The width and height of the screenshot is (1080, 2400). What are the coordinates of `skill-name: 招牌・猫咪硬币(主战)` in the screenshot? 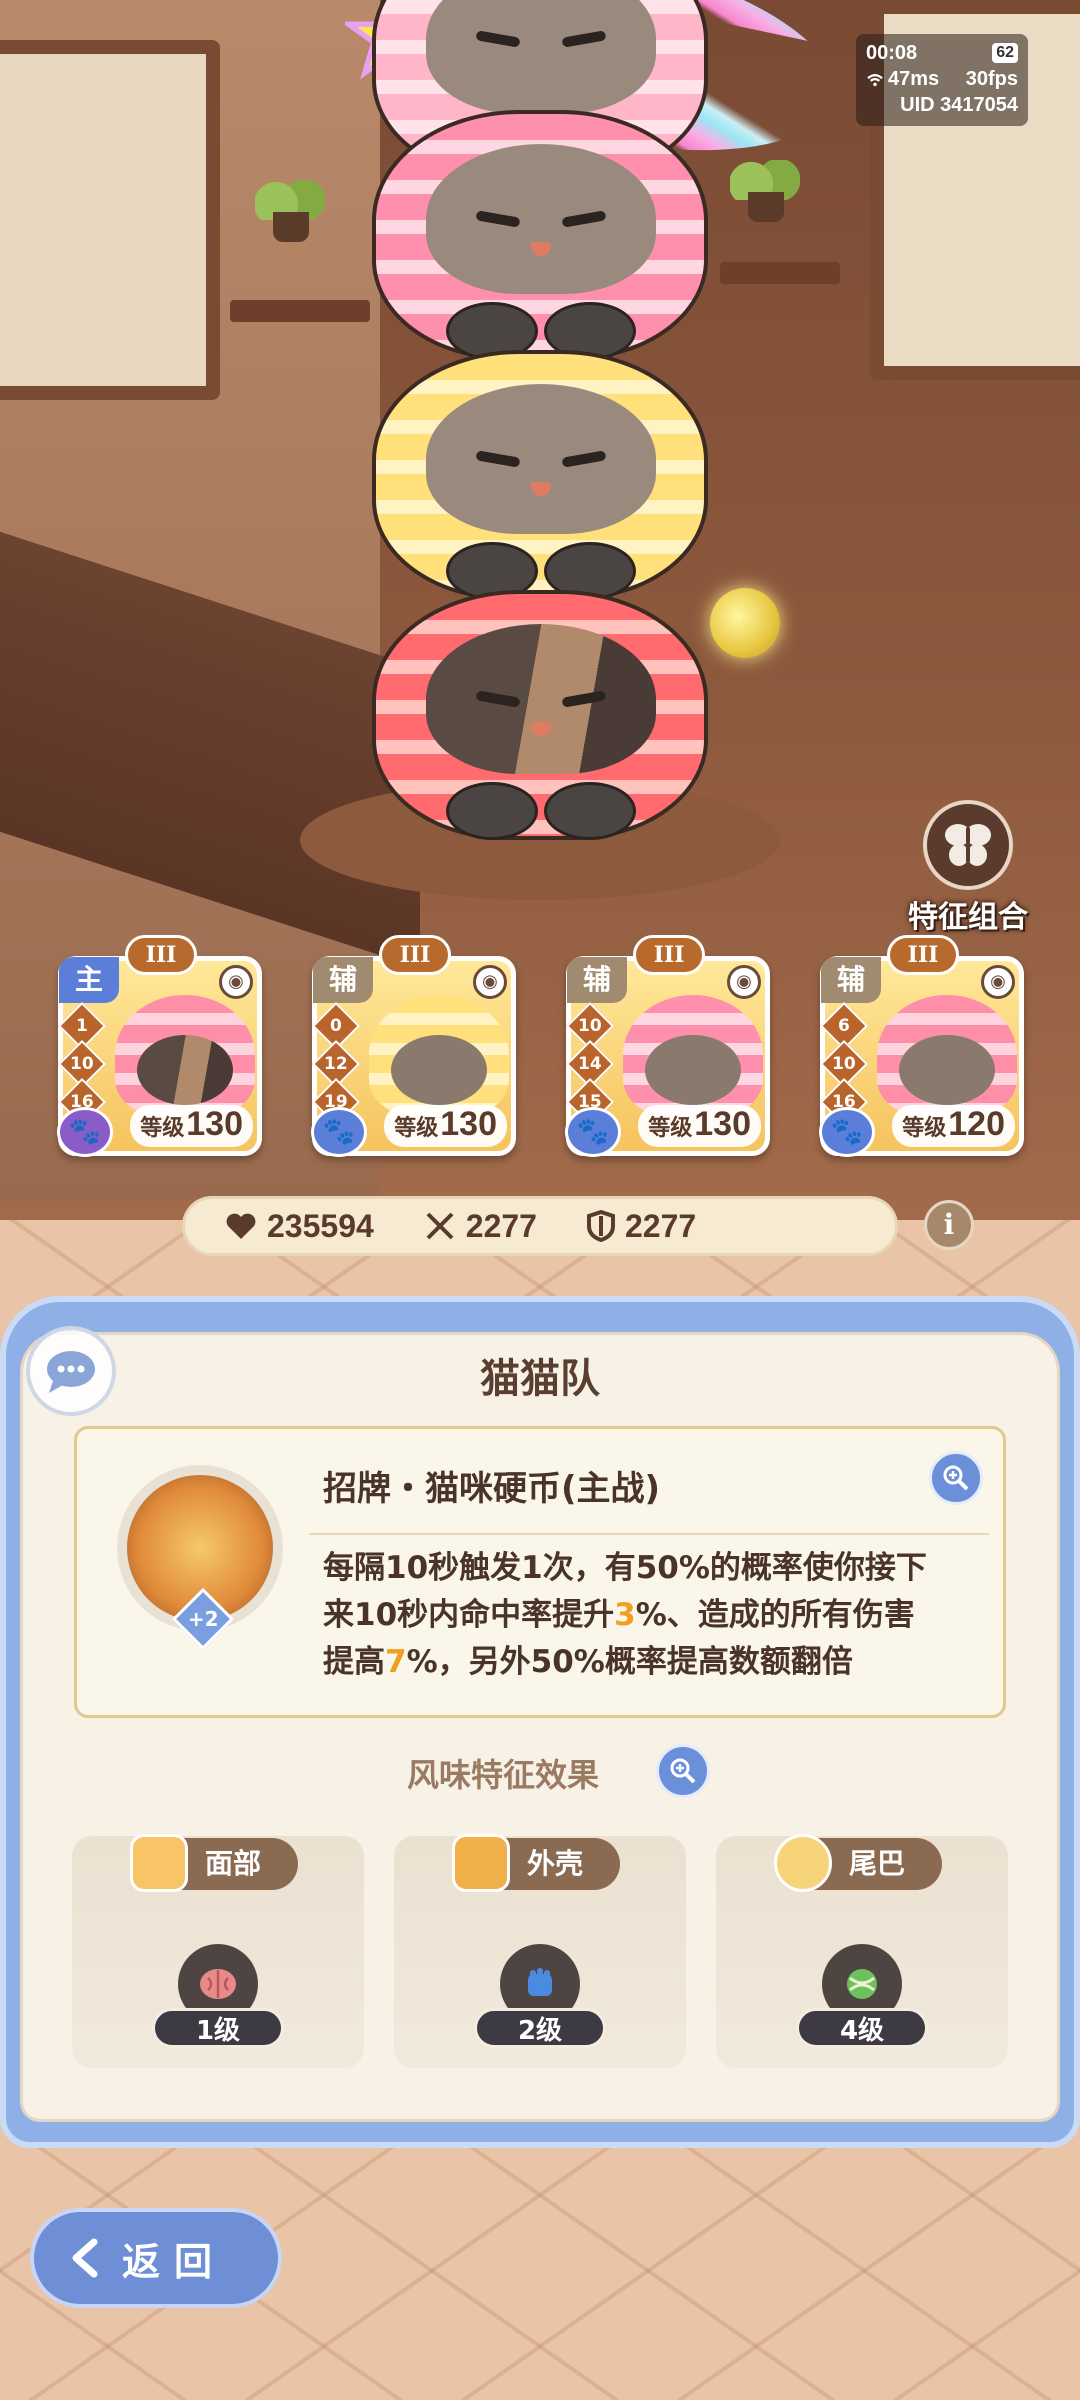 It's located at (492, 1489).